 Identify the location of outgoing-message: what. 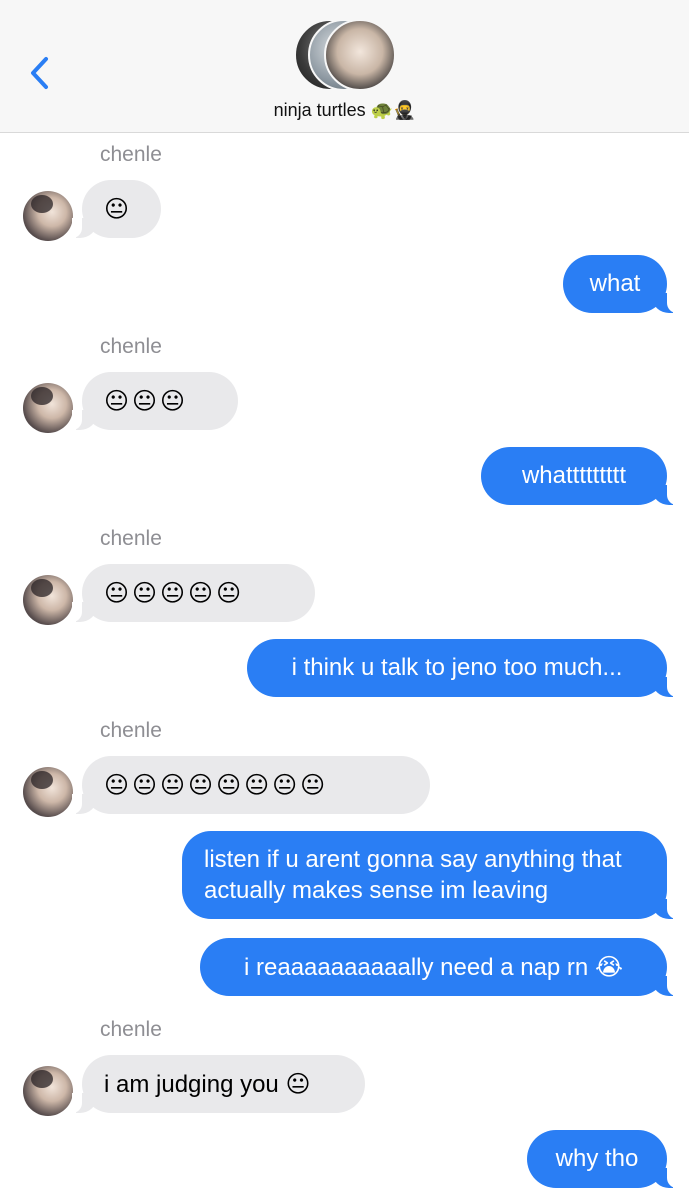
(620, 284).